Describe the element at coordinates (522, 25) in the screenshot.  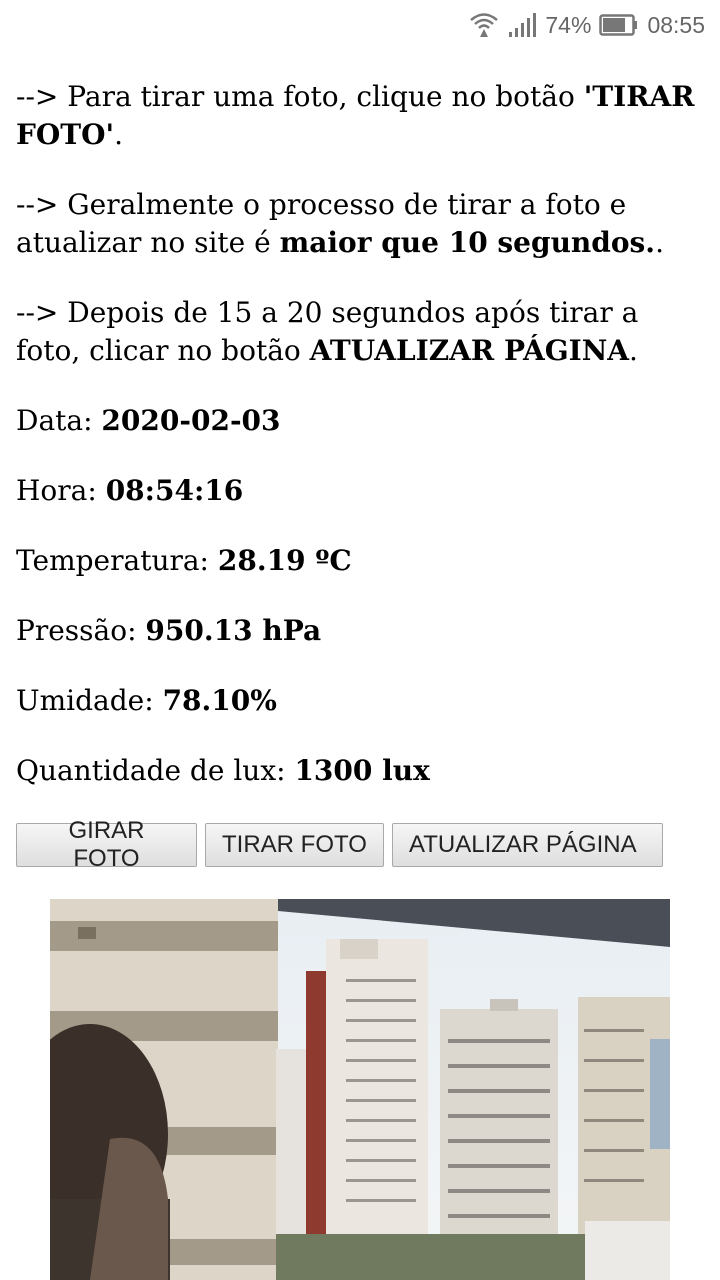
I see `signal-icon` at that location.